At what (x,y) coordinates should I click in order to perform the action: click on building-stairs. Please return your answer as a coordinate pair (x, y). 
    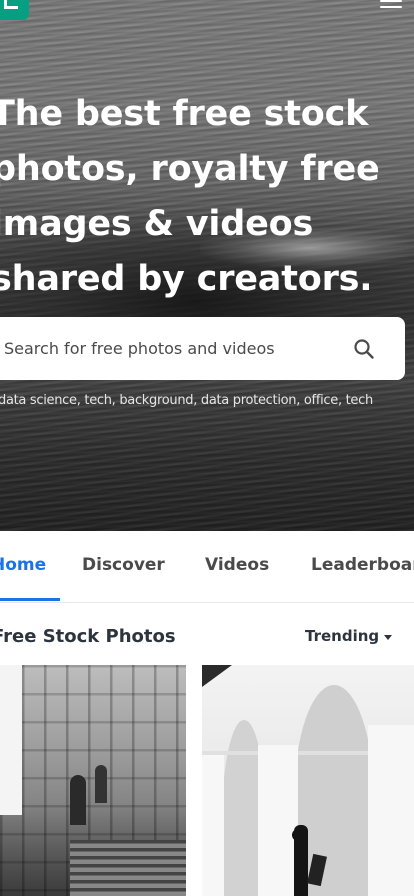
    Looking at the image, I should click on (128, 868).